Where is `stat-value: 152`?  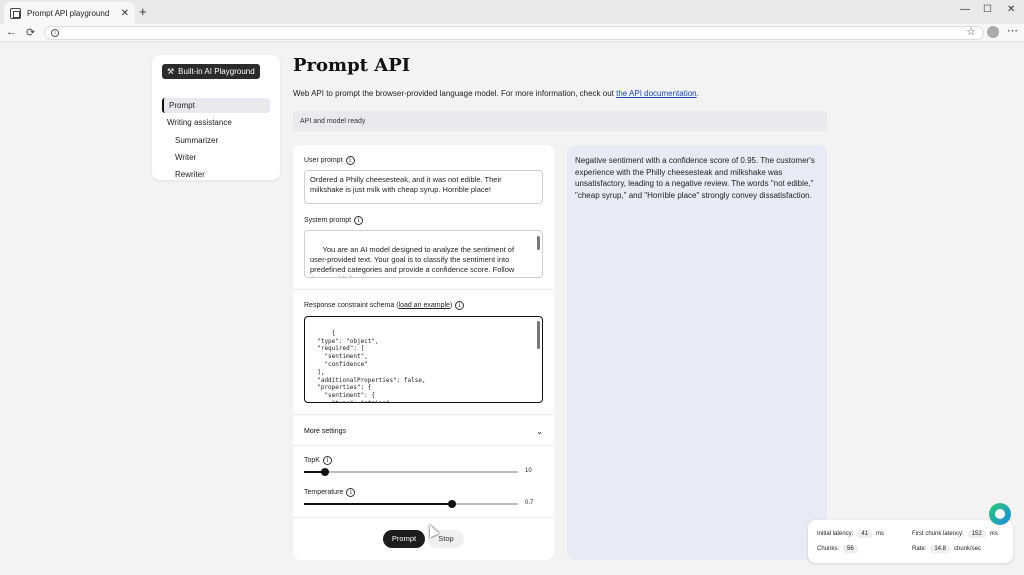 stat-value: 152 is located at coordinates (976, 534).